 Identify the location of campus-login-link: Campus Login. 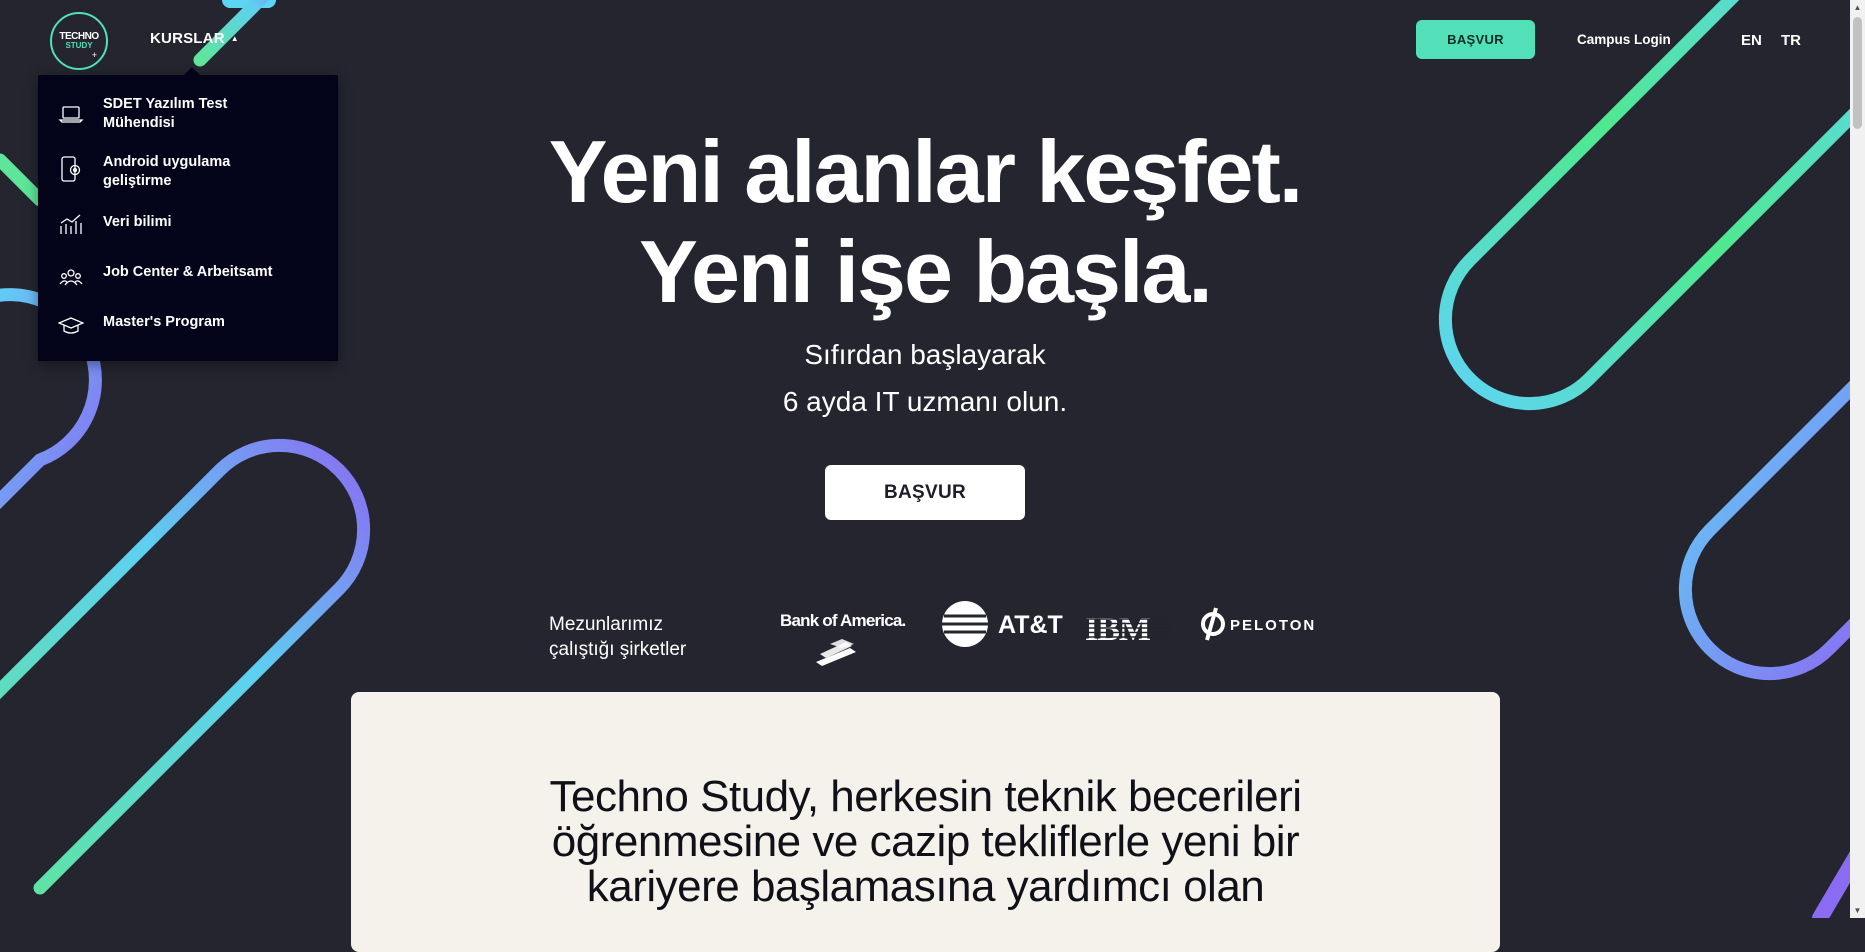
(1624, 39).